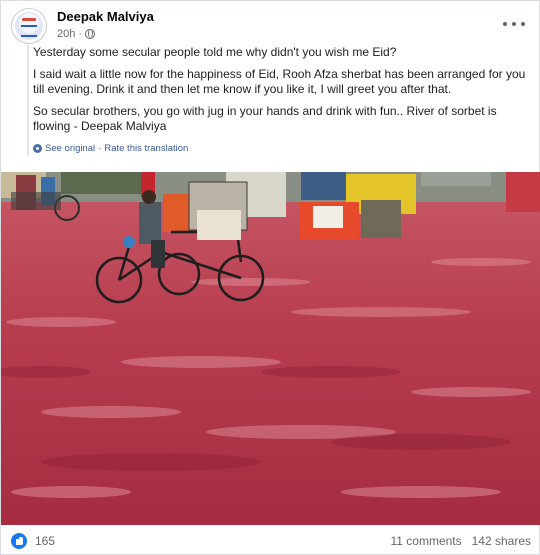 The width and height of the screenshot is (540, 555). Describe the element at coordinates (19, 540) in the screenshot. I see `like-icon` at that location.